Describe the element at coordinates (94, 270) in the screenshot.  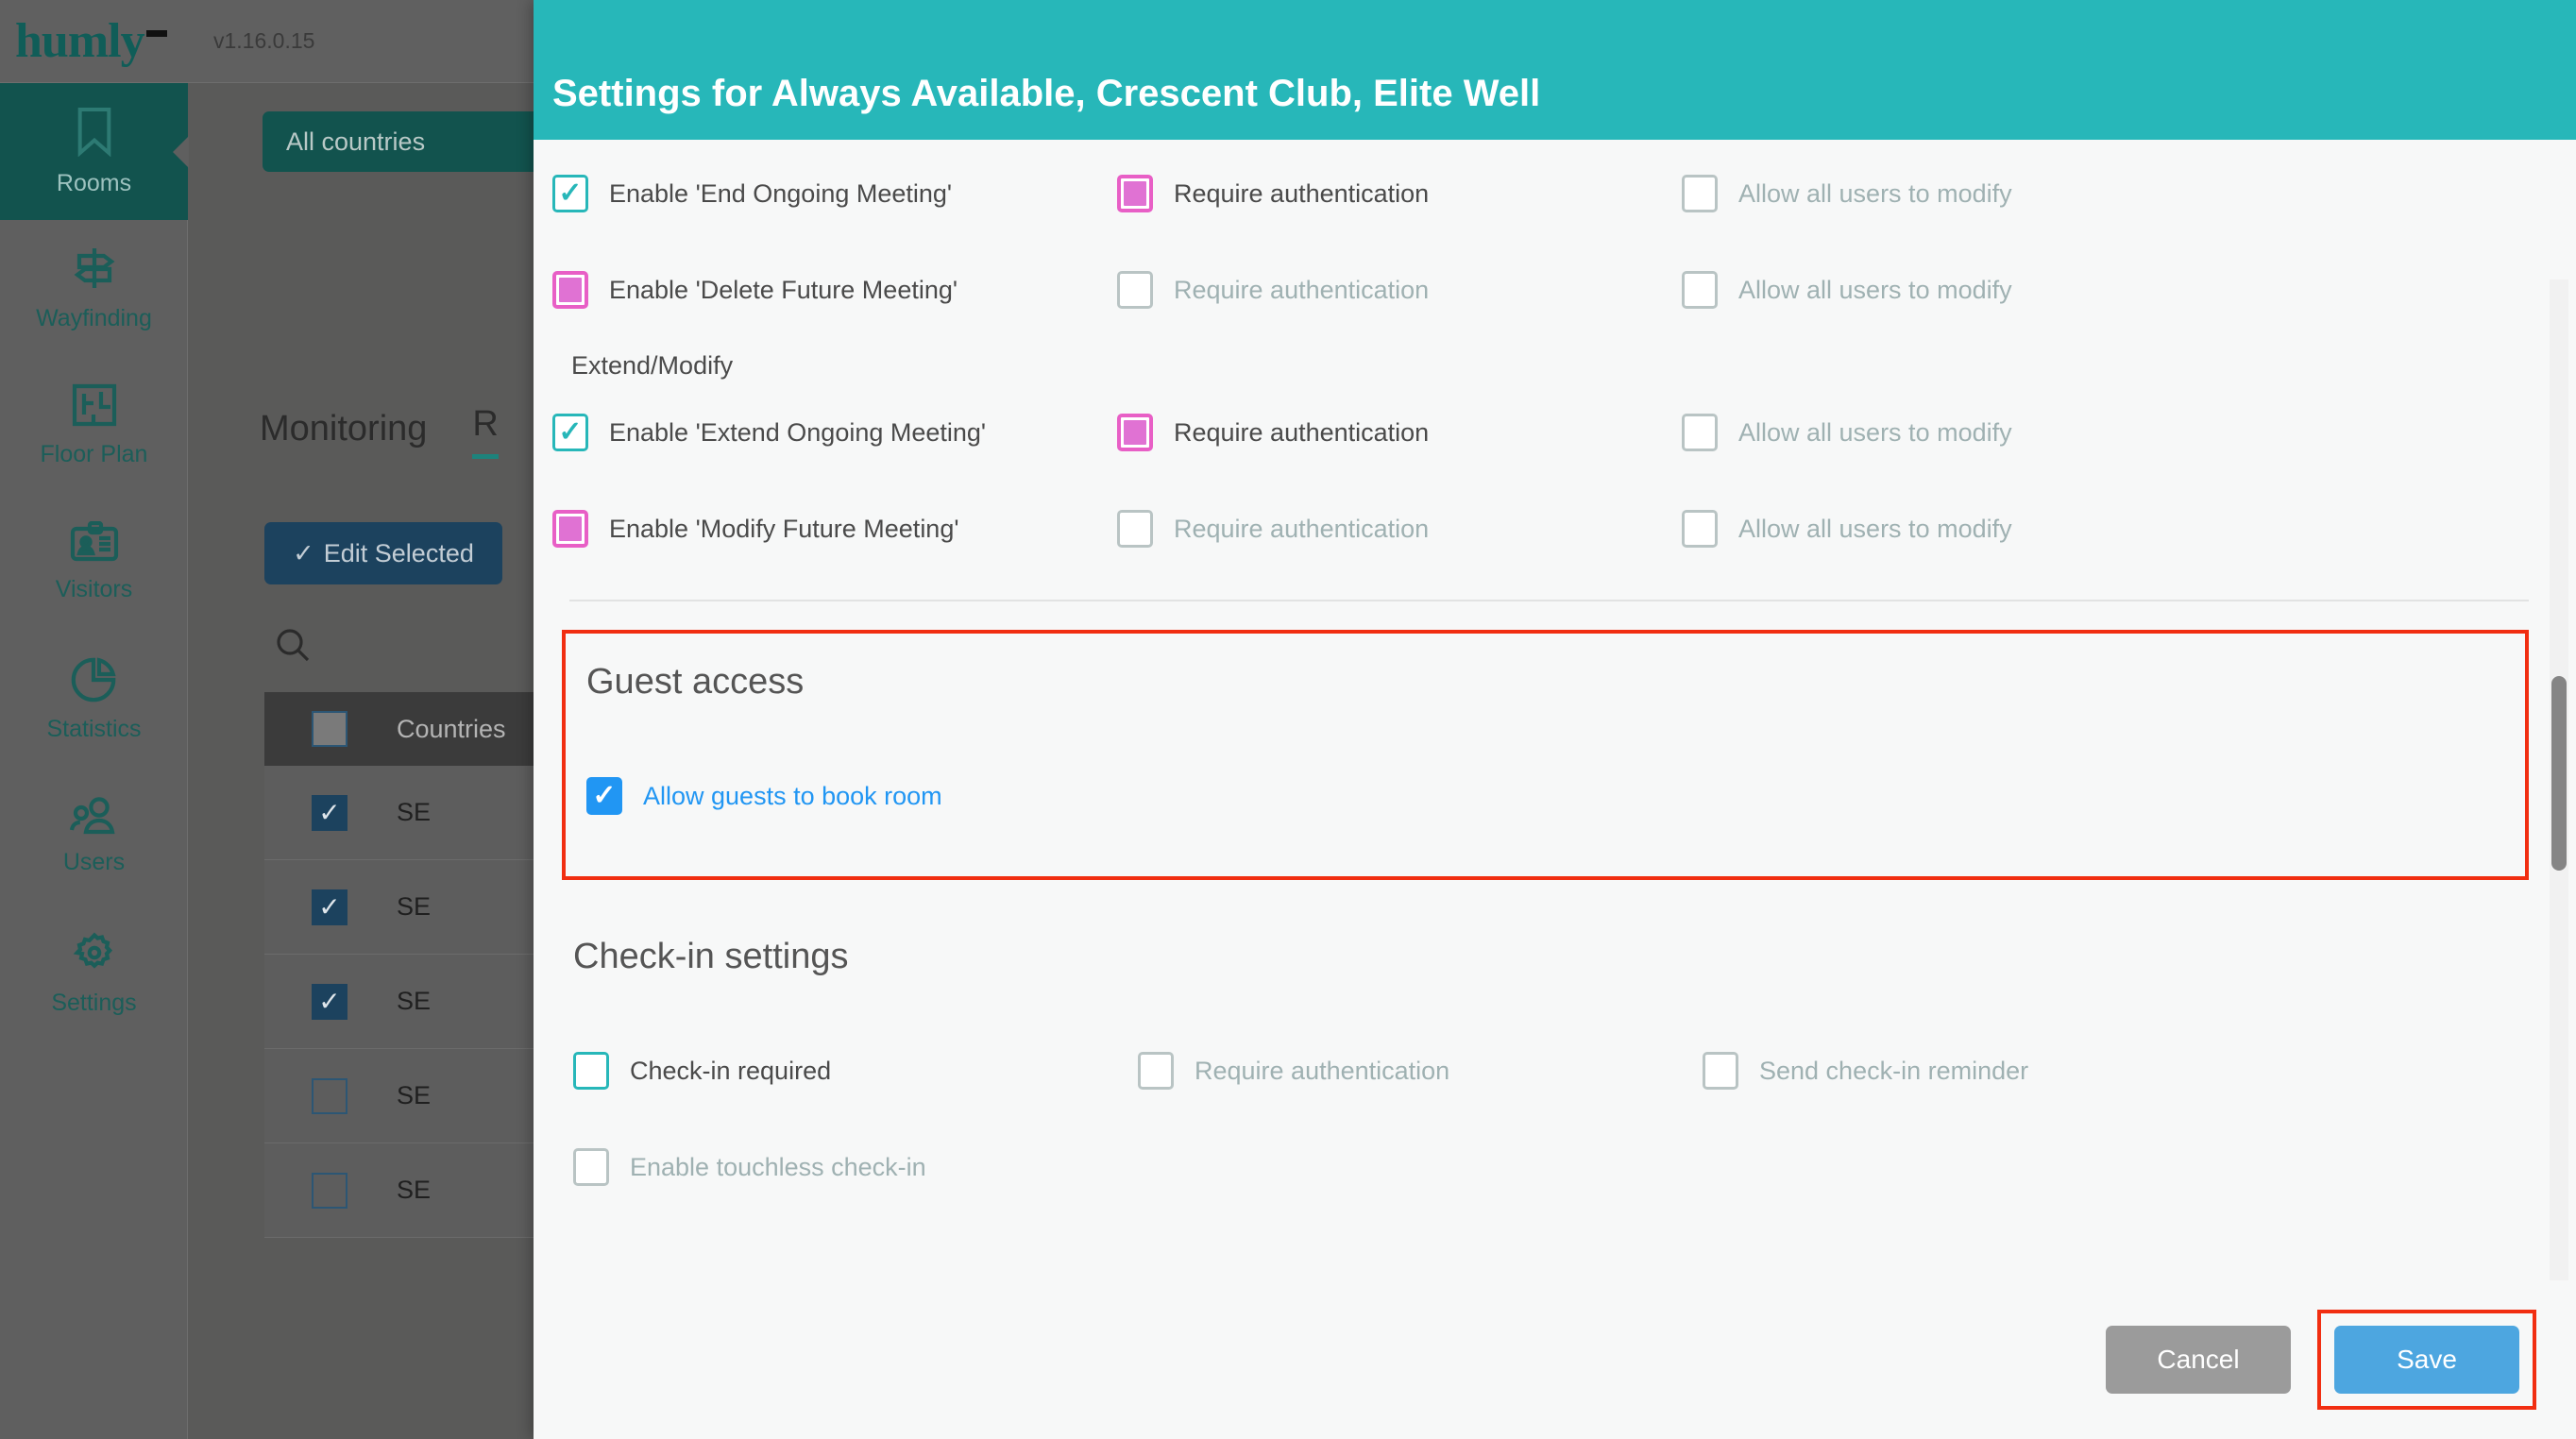
I see `signpost-icon` at that location.